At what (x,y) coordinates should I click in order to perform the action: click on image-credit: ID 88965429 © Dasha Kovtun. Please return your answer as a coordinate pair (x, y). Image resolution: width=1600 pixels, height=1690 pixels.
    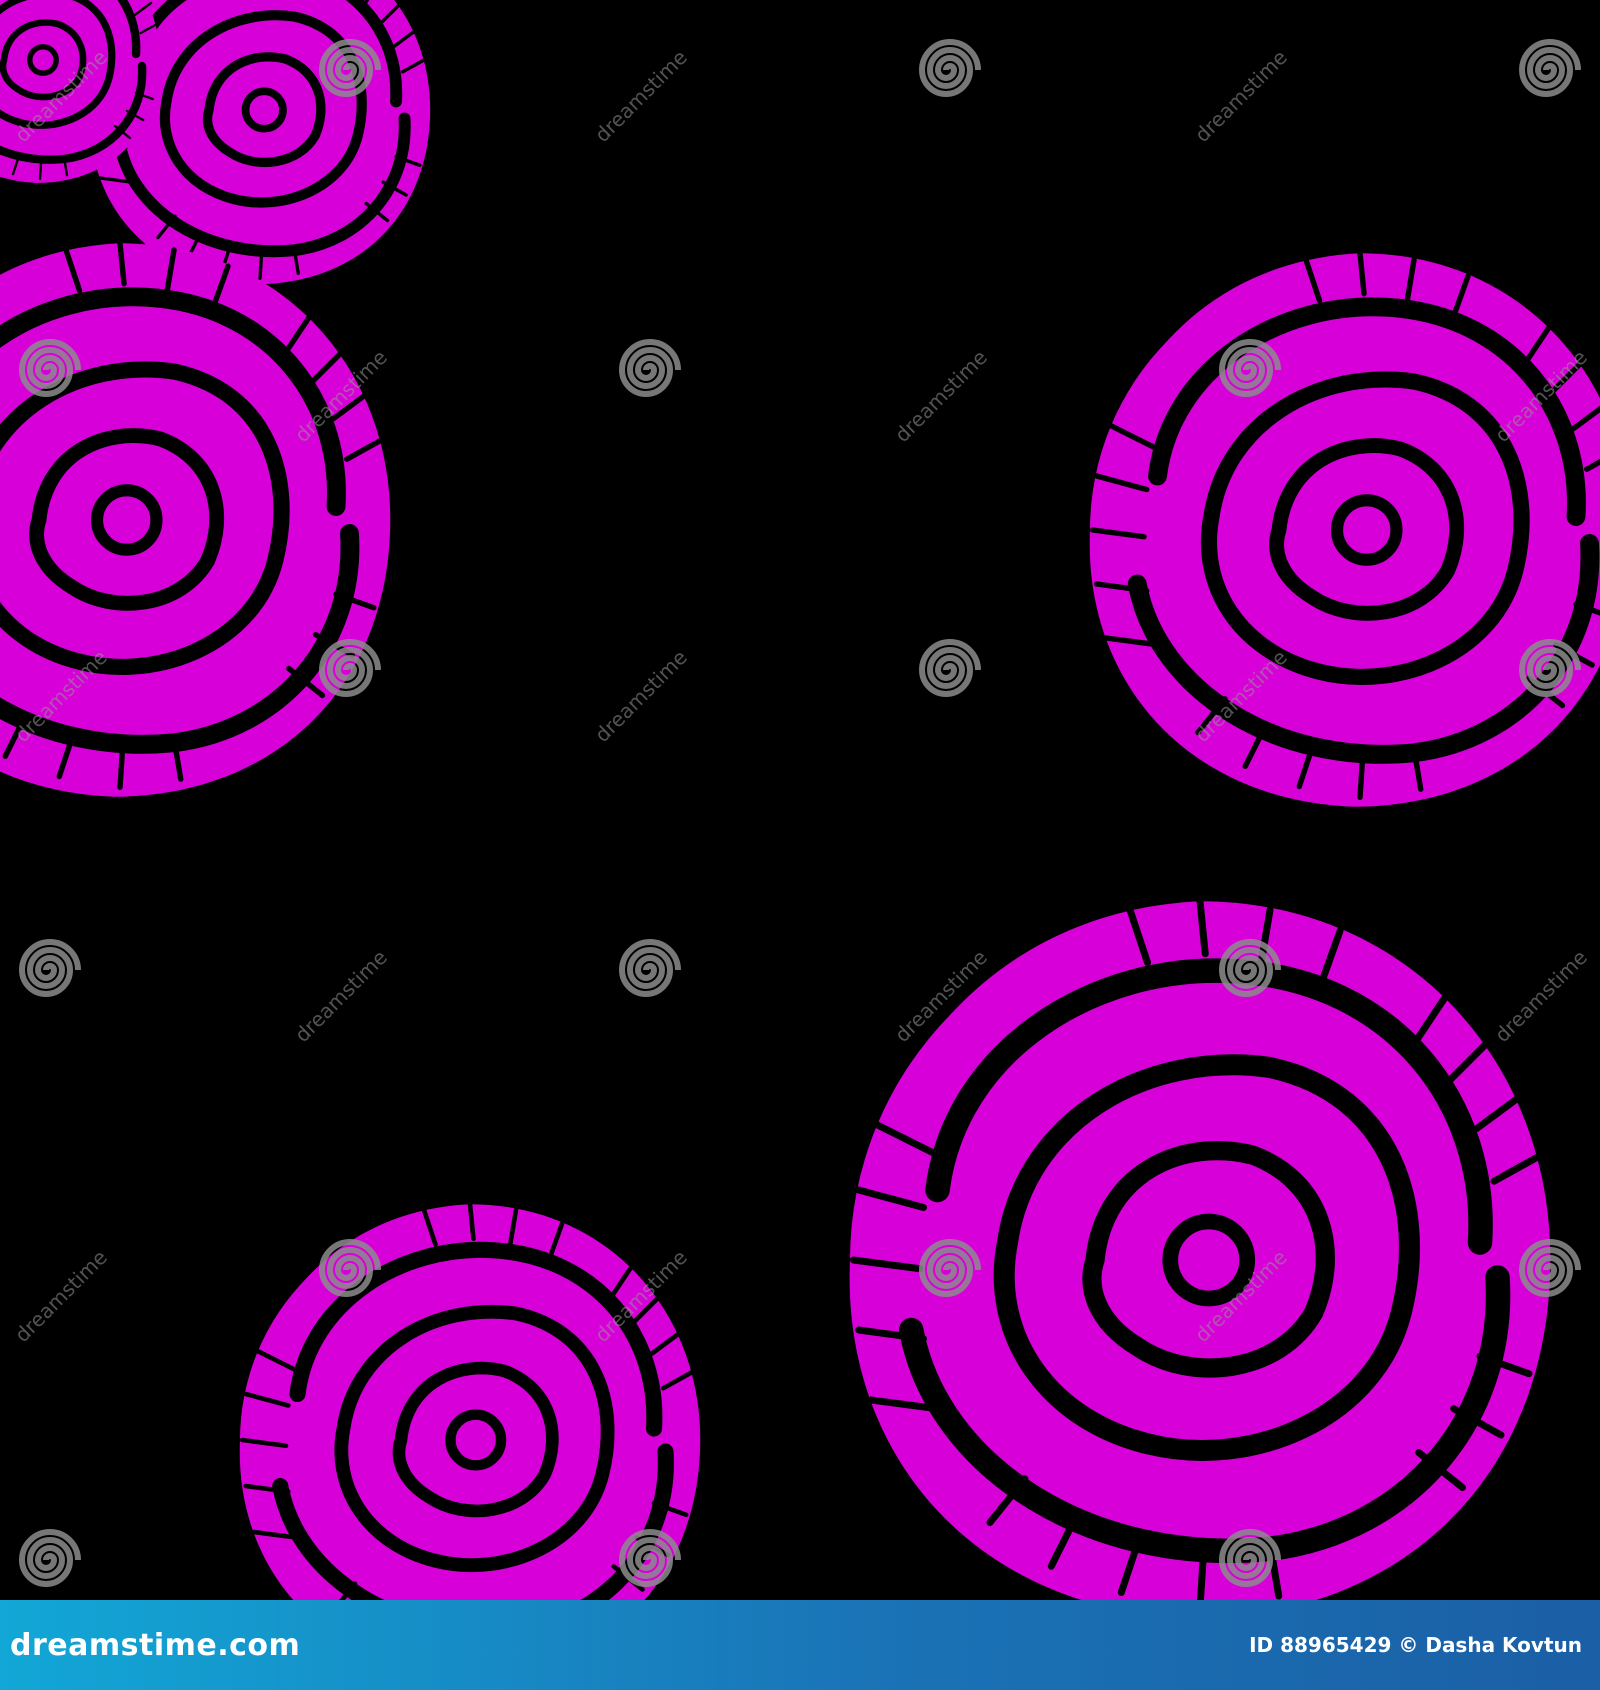
    Looking at the image, I should click on (1415, 1645).